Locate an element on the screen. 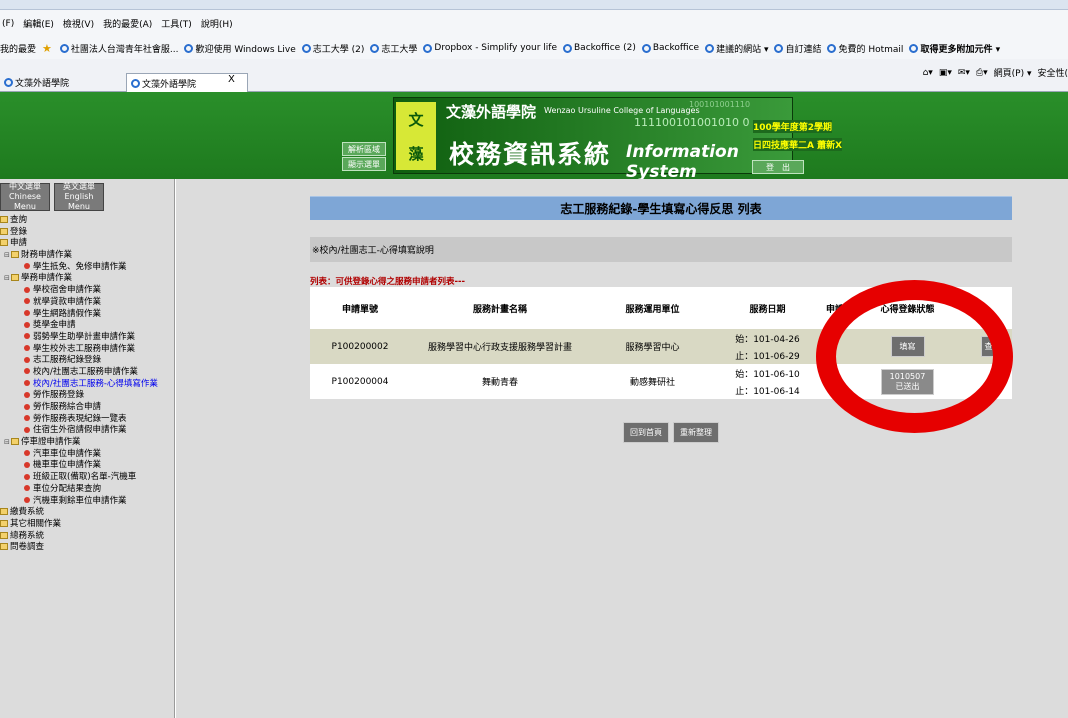  logout-button: 登 出 is located at coordinates (778, 167).